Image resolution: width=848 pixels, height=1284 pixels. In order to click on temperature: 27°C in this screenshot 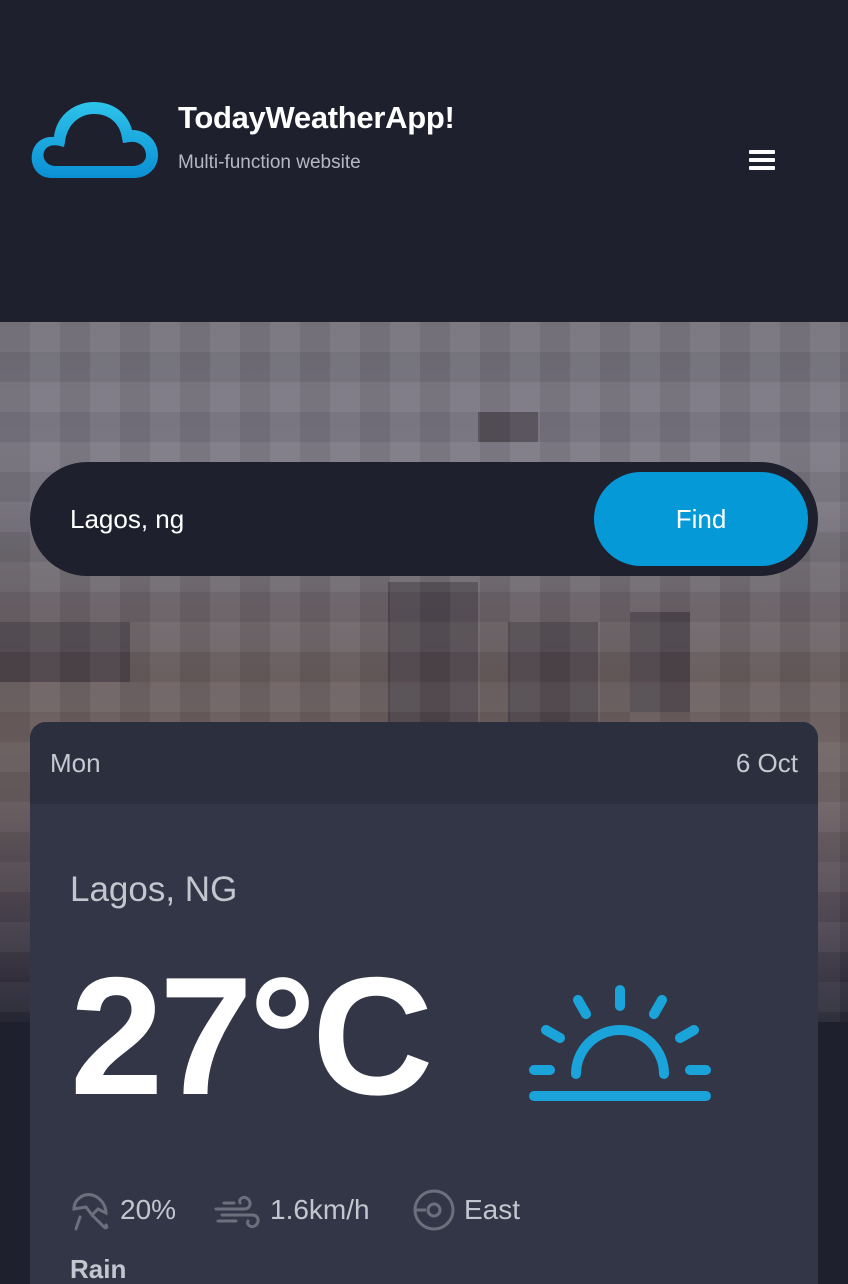, I will do `click(251, 1036)`.